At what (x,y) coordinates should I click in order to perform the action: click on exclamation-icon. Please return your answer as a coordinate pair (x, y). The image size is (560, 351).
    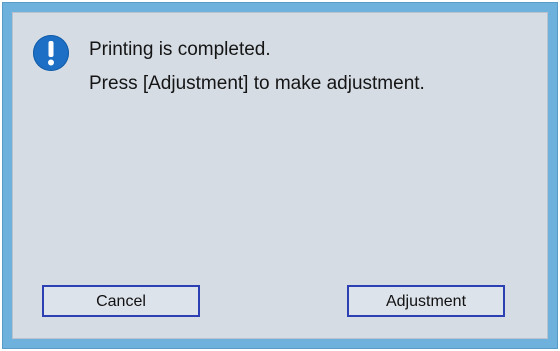
    Looking at the image, I should click on (51, 53).